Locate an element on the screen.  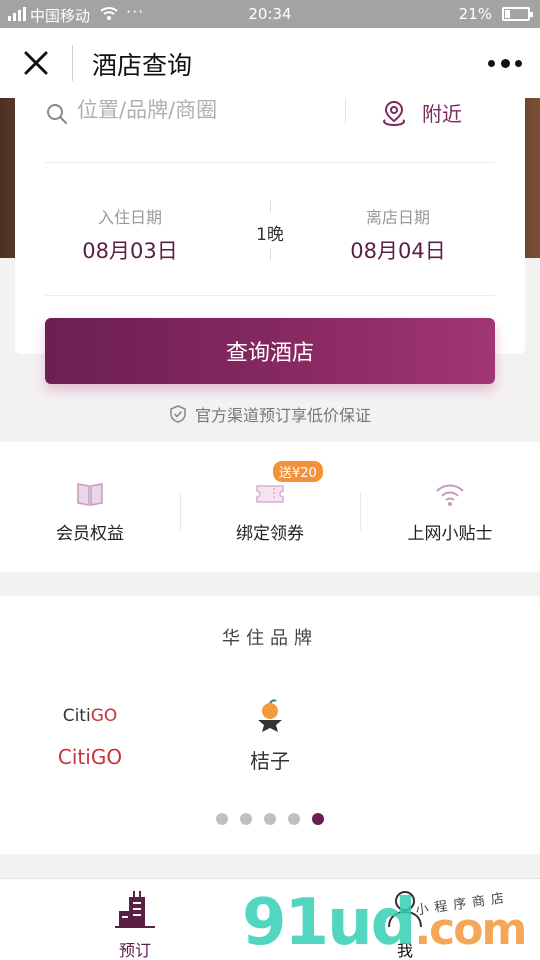
close-icon is located at coordinates (36, 63).